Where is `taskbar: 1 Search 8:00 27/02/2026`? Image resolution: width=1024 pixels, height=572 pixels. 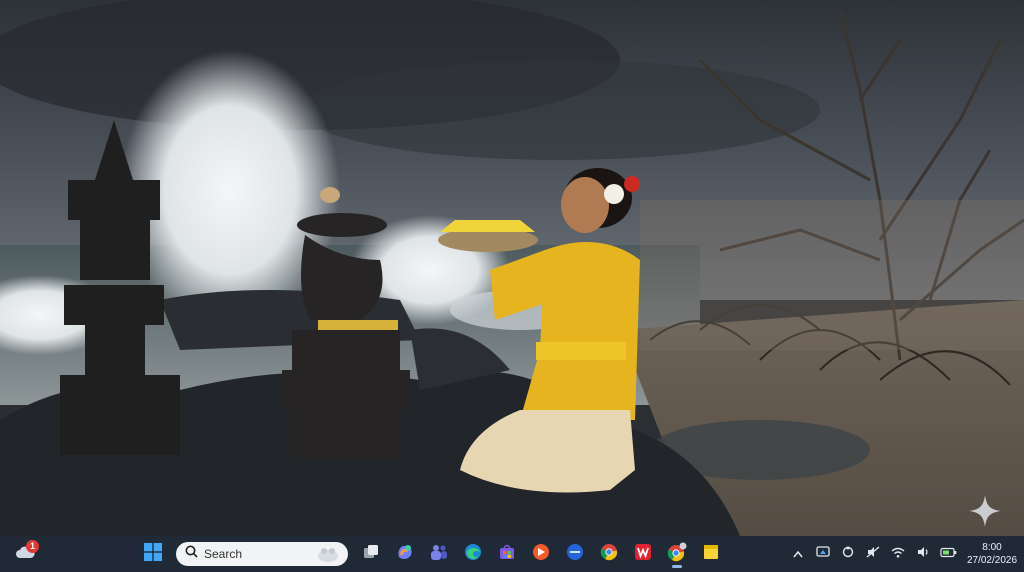
taskbar: 1 Search 8:00 27/02/2026 is located at coordinates (512, 554).